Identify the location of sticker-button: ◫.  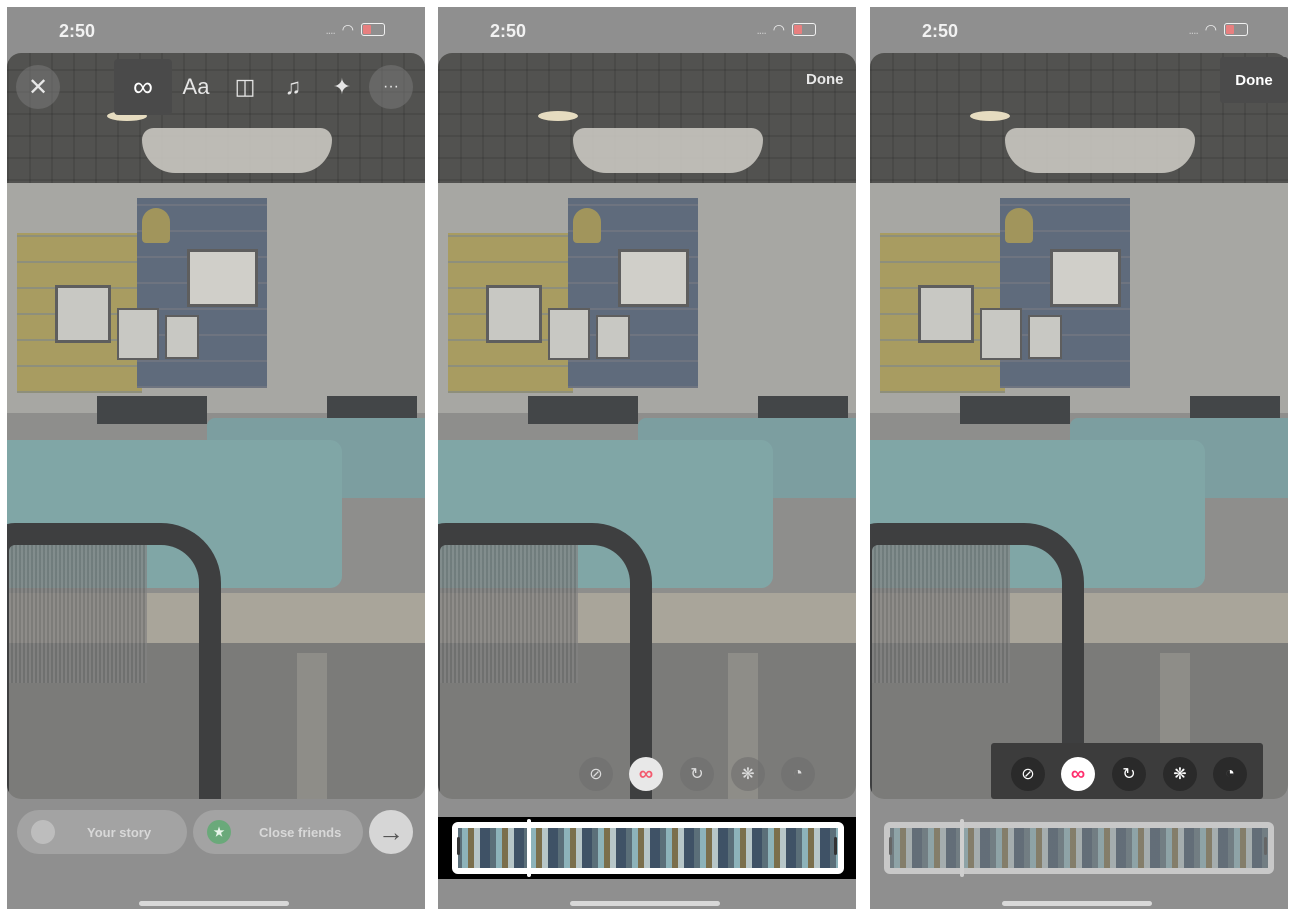
(245, 87).